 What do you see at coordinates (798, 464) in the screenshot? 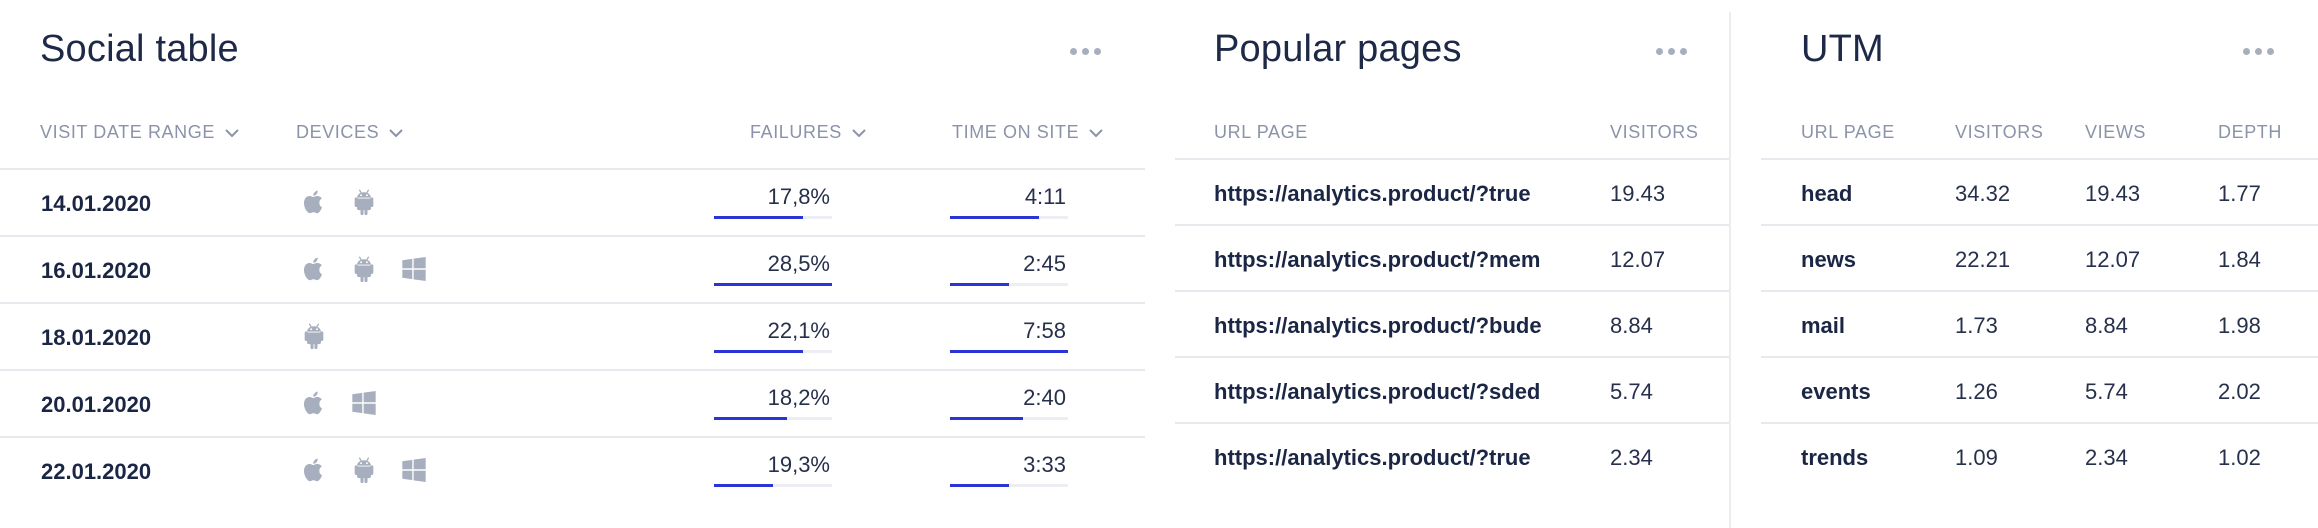
I see `failures-value: 19,3%` at bounding box center [798, 464].